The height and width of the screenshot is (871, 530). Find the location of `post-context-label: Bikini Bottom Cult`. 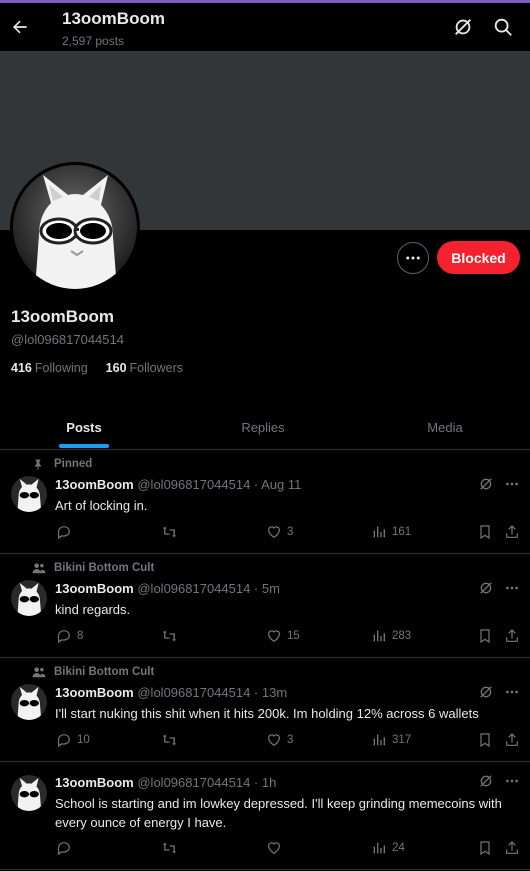

post-context-label: Bikini Bottom Cult is located at coordinates (104, 568).